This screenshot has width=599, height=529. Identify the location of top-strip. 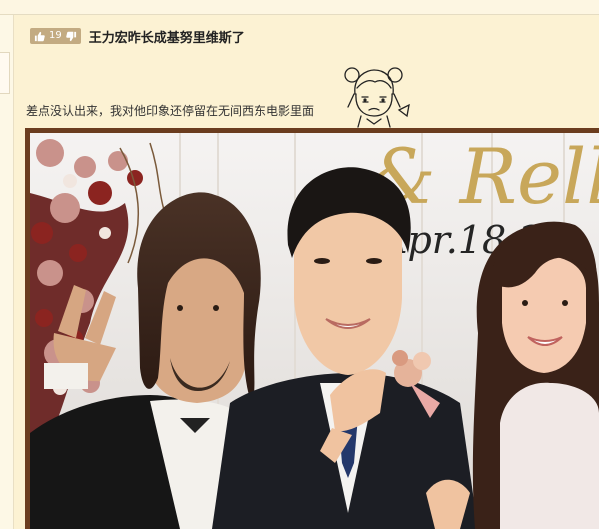
(299, 7).